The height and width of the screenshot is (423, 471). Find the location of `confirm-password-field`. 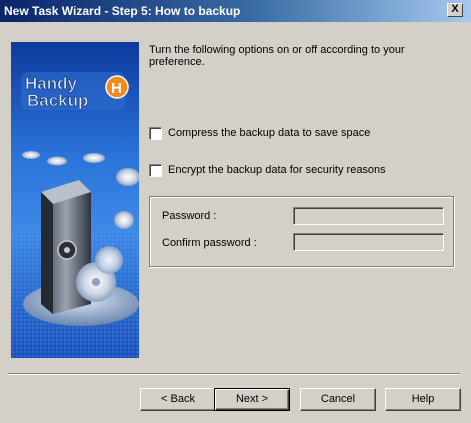

confirm-password-field is located at coordinates (368, 242).